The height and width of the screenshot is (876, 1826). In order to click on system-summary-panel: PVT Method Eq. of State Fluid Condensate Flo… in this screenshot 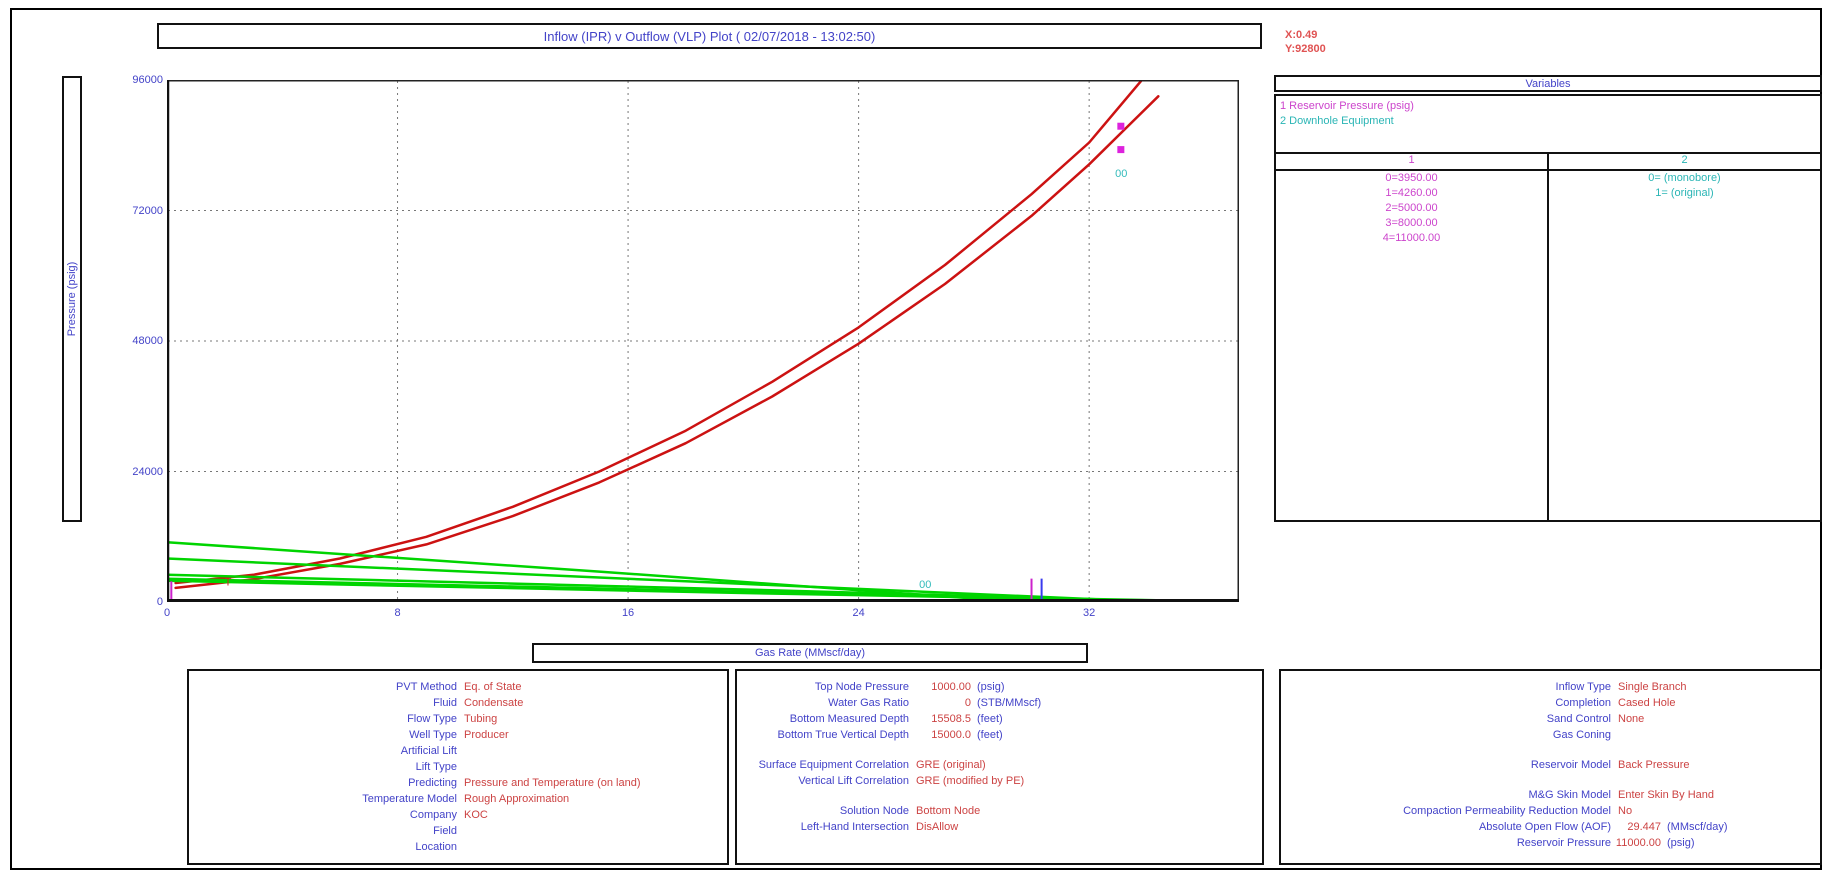, I will do `click(458, 767)`.